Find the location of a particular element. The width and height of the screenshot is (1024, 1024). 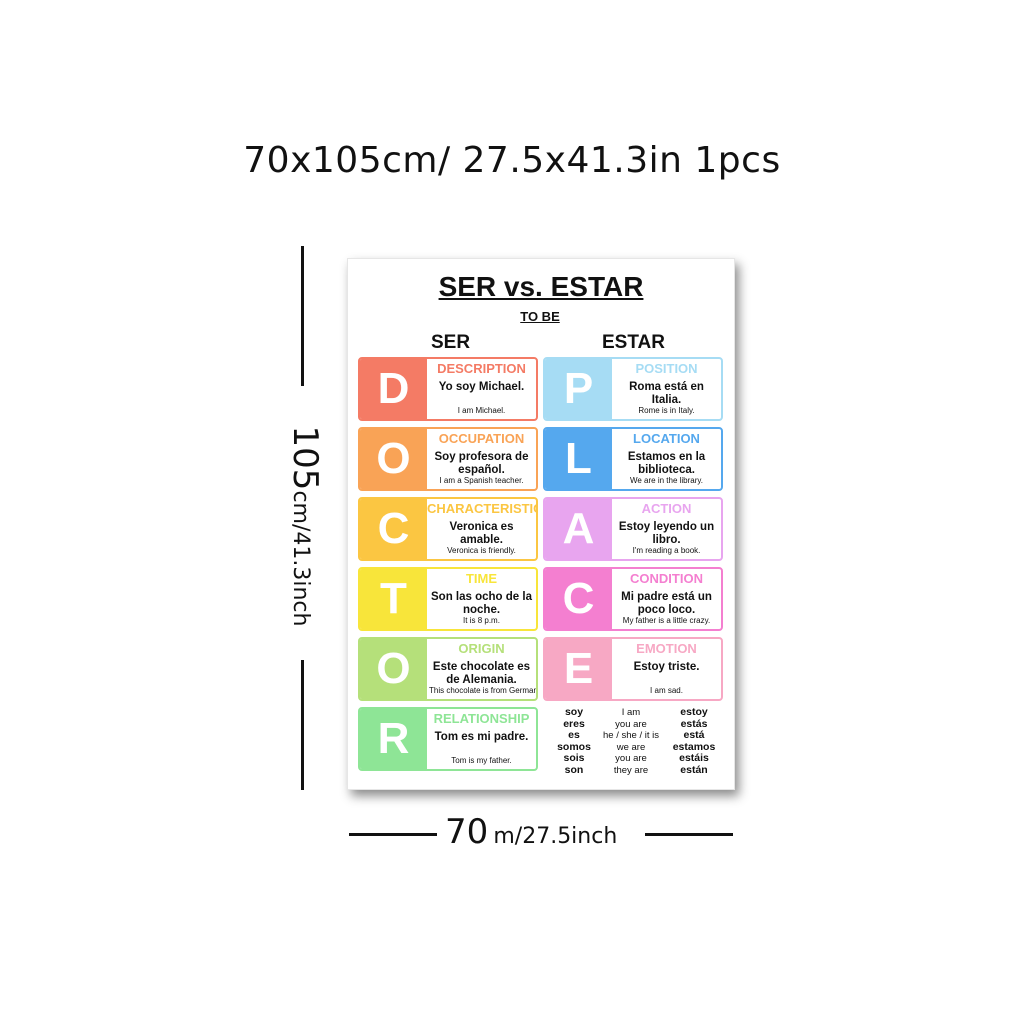

estar-card-label: CONDITION is located at coordinates (666, 578).